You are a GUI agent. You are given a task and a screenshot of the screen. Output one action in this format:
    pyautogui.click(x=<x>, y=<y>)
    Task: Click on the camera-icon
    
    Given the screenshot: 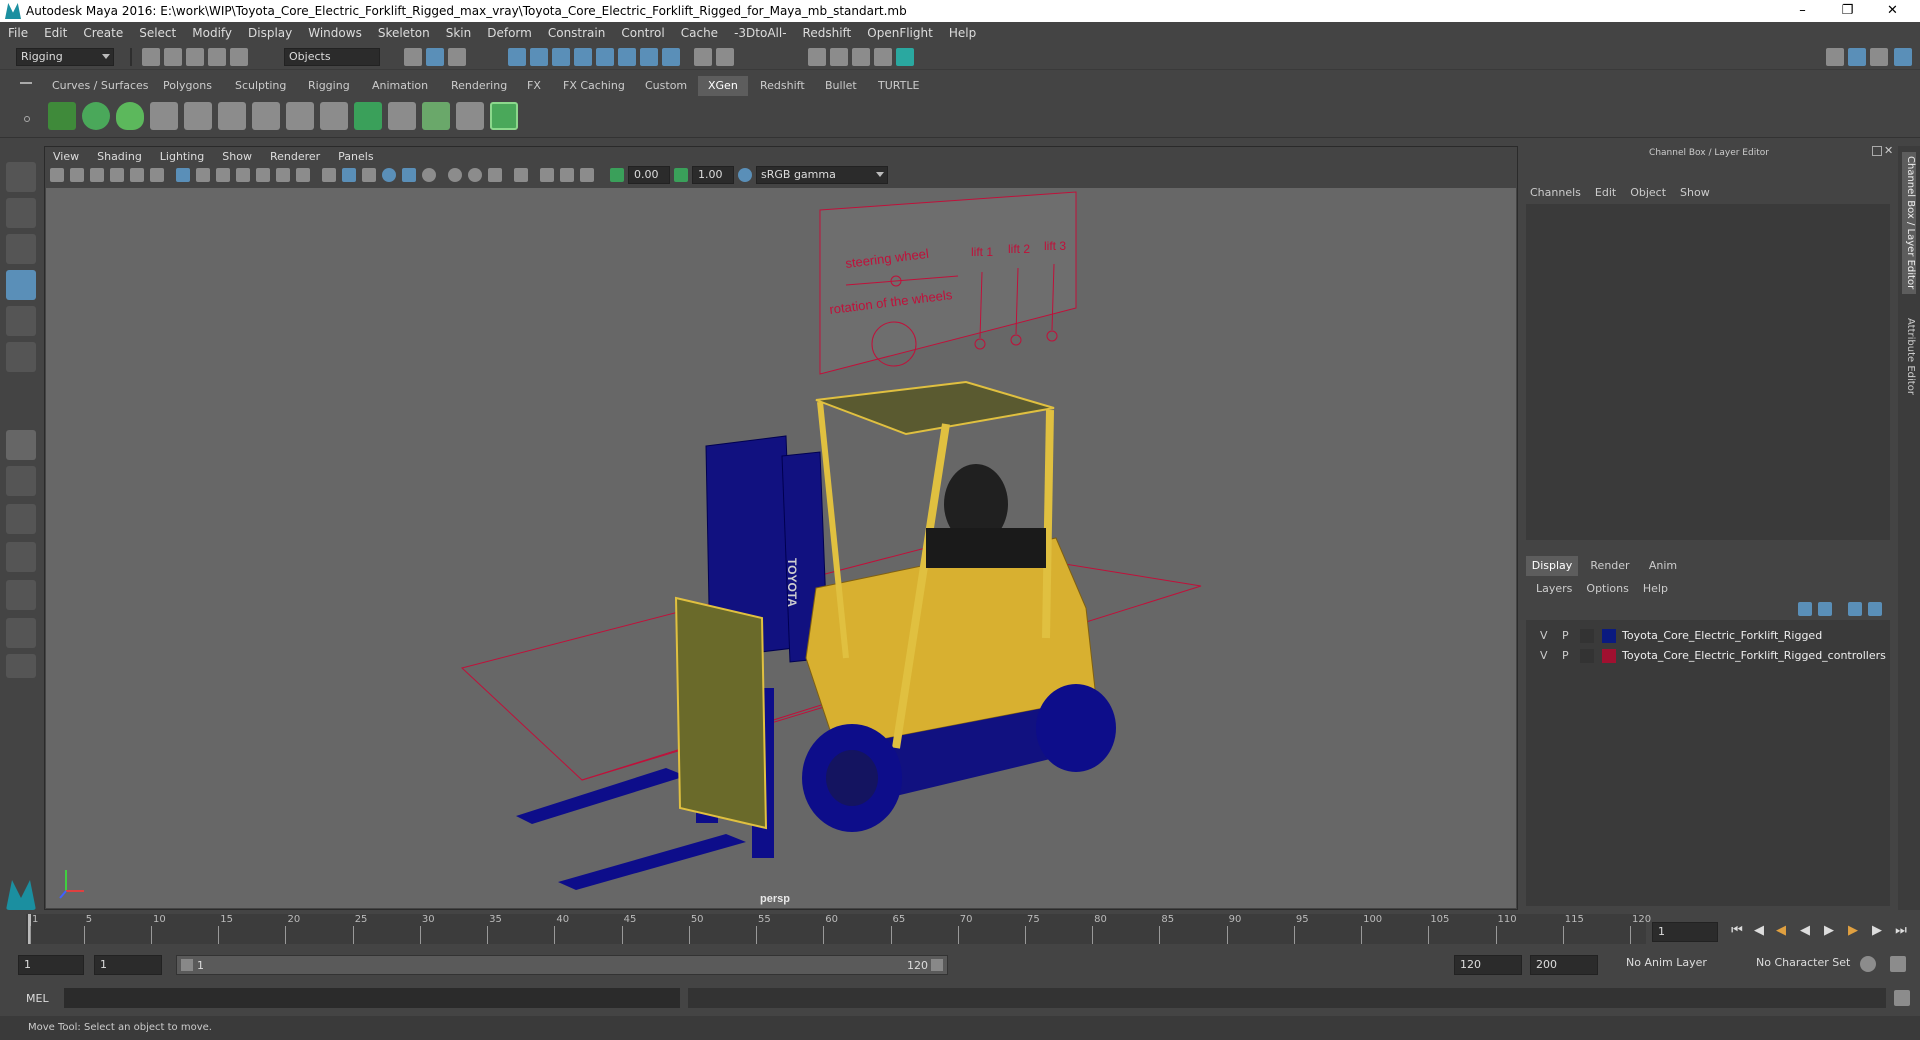 What is the action you would take?
    pyautogui.click(x=57, y=175)
    